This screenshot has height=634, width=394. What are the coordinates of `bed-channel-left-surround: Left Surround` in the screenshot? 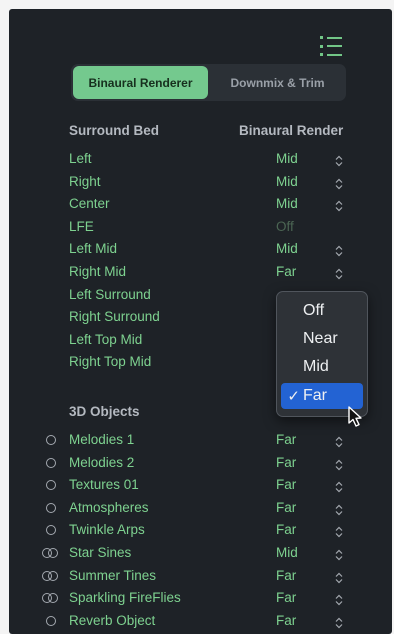 It's located at (110, 294).